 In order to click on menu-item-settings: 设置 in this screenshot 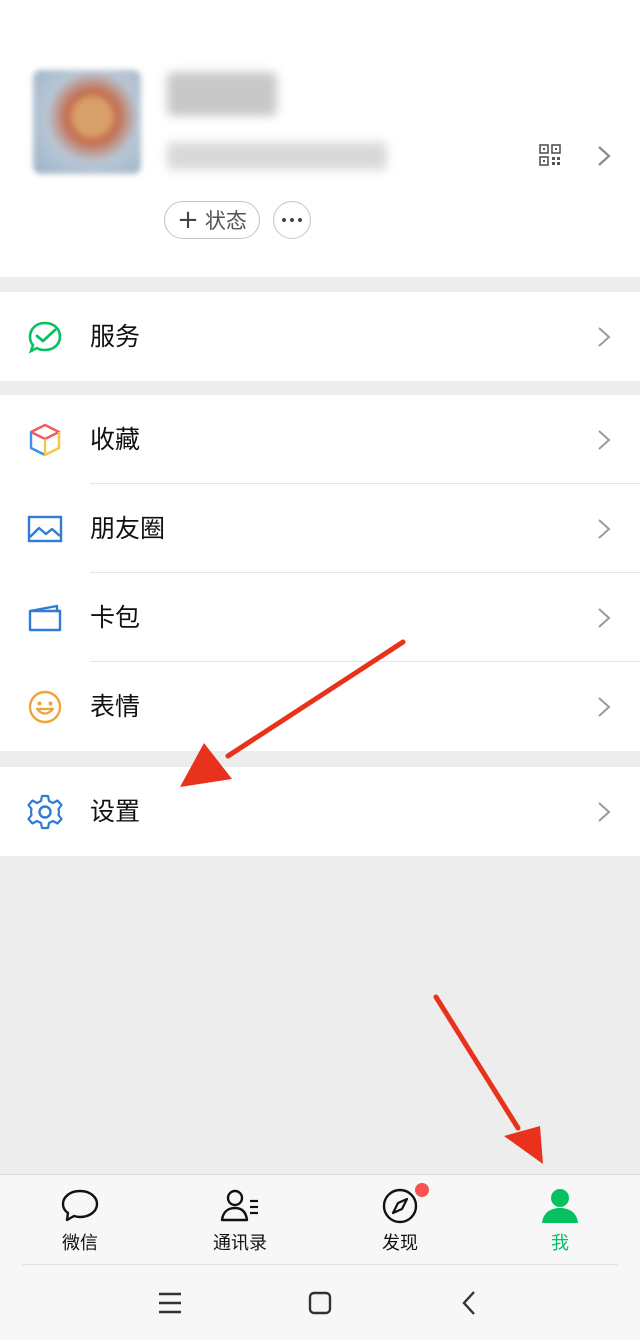, I will do `click(320, 811)`.